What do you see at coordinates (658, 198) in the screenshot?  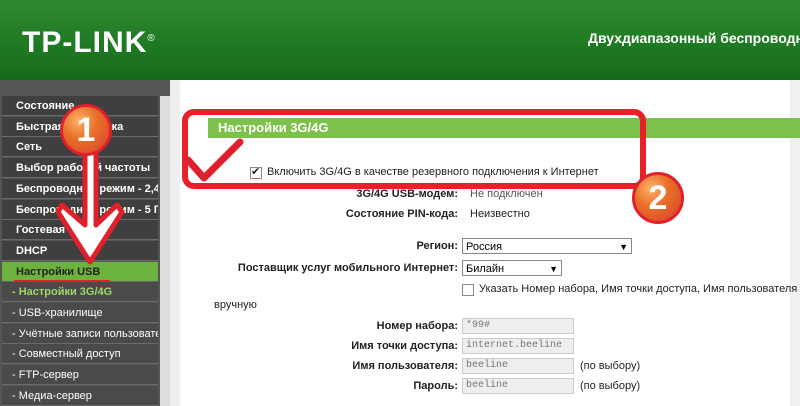 I see `step-badge-2: 2` at bounding box center [658, 198].